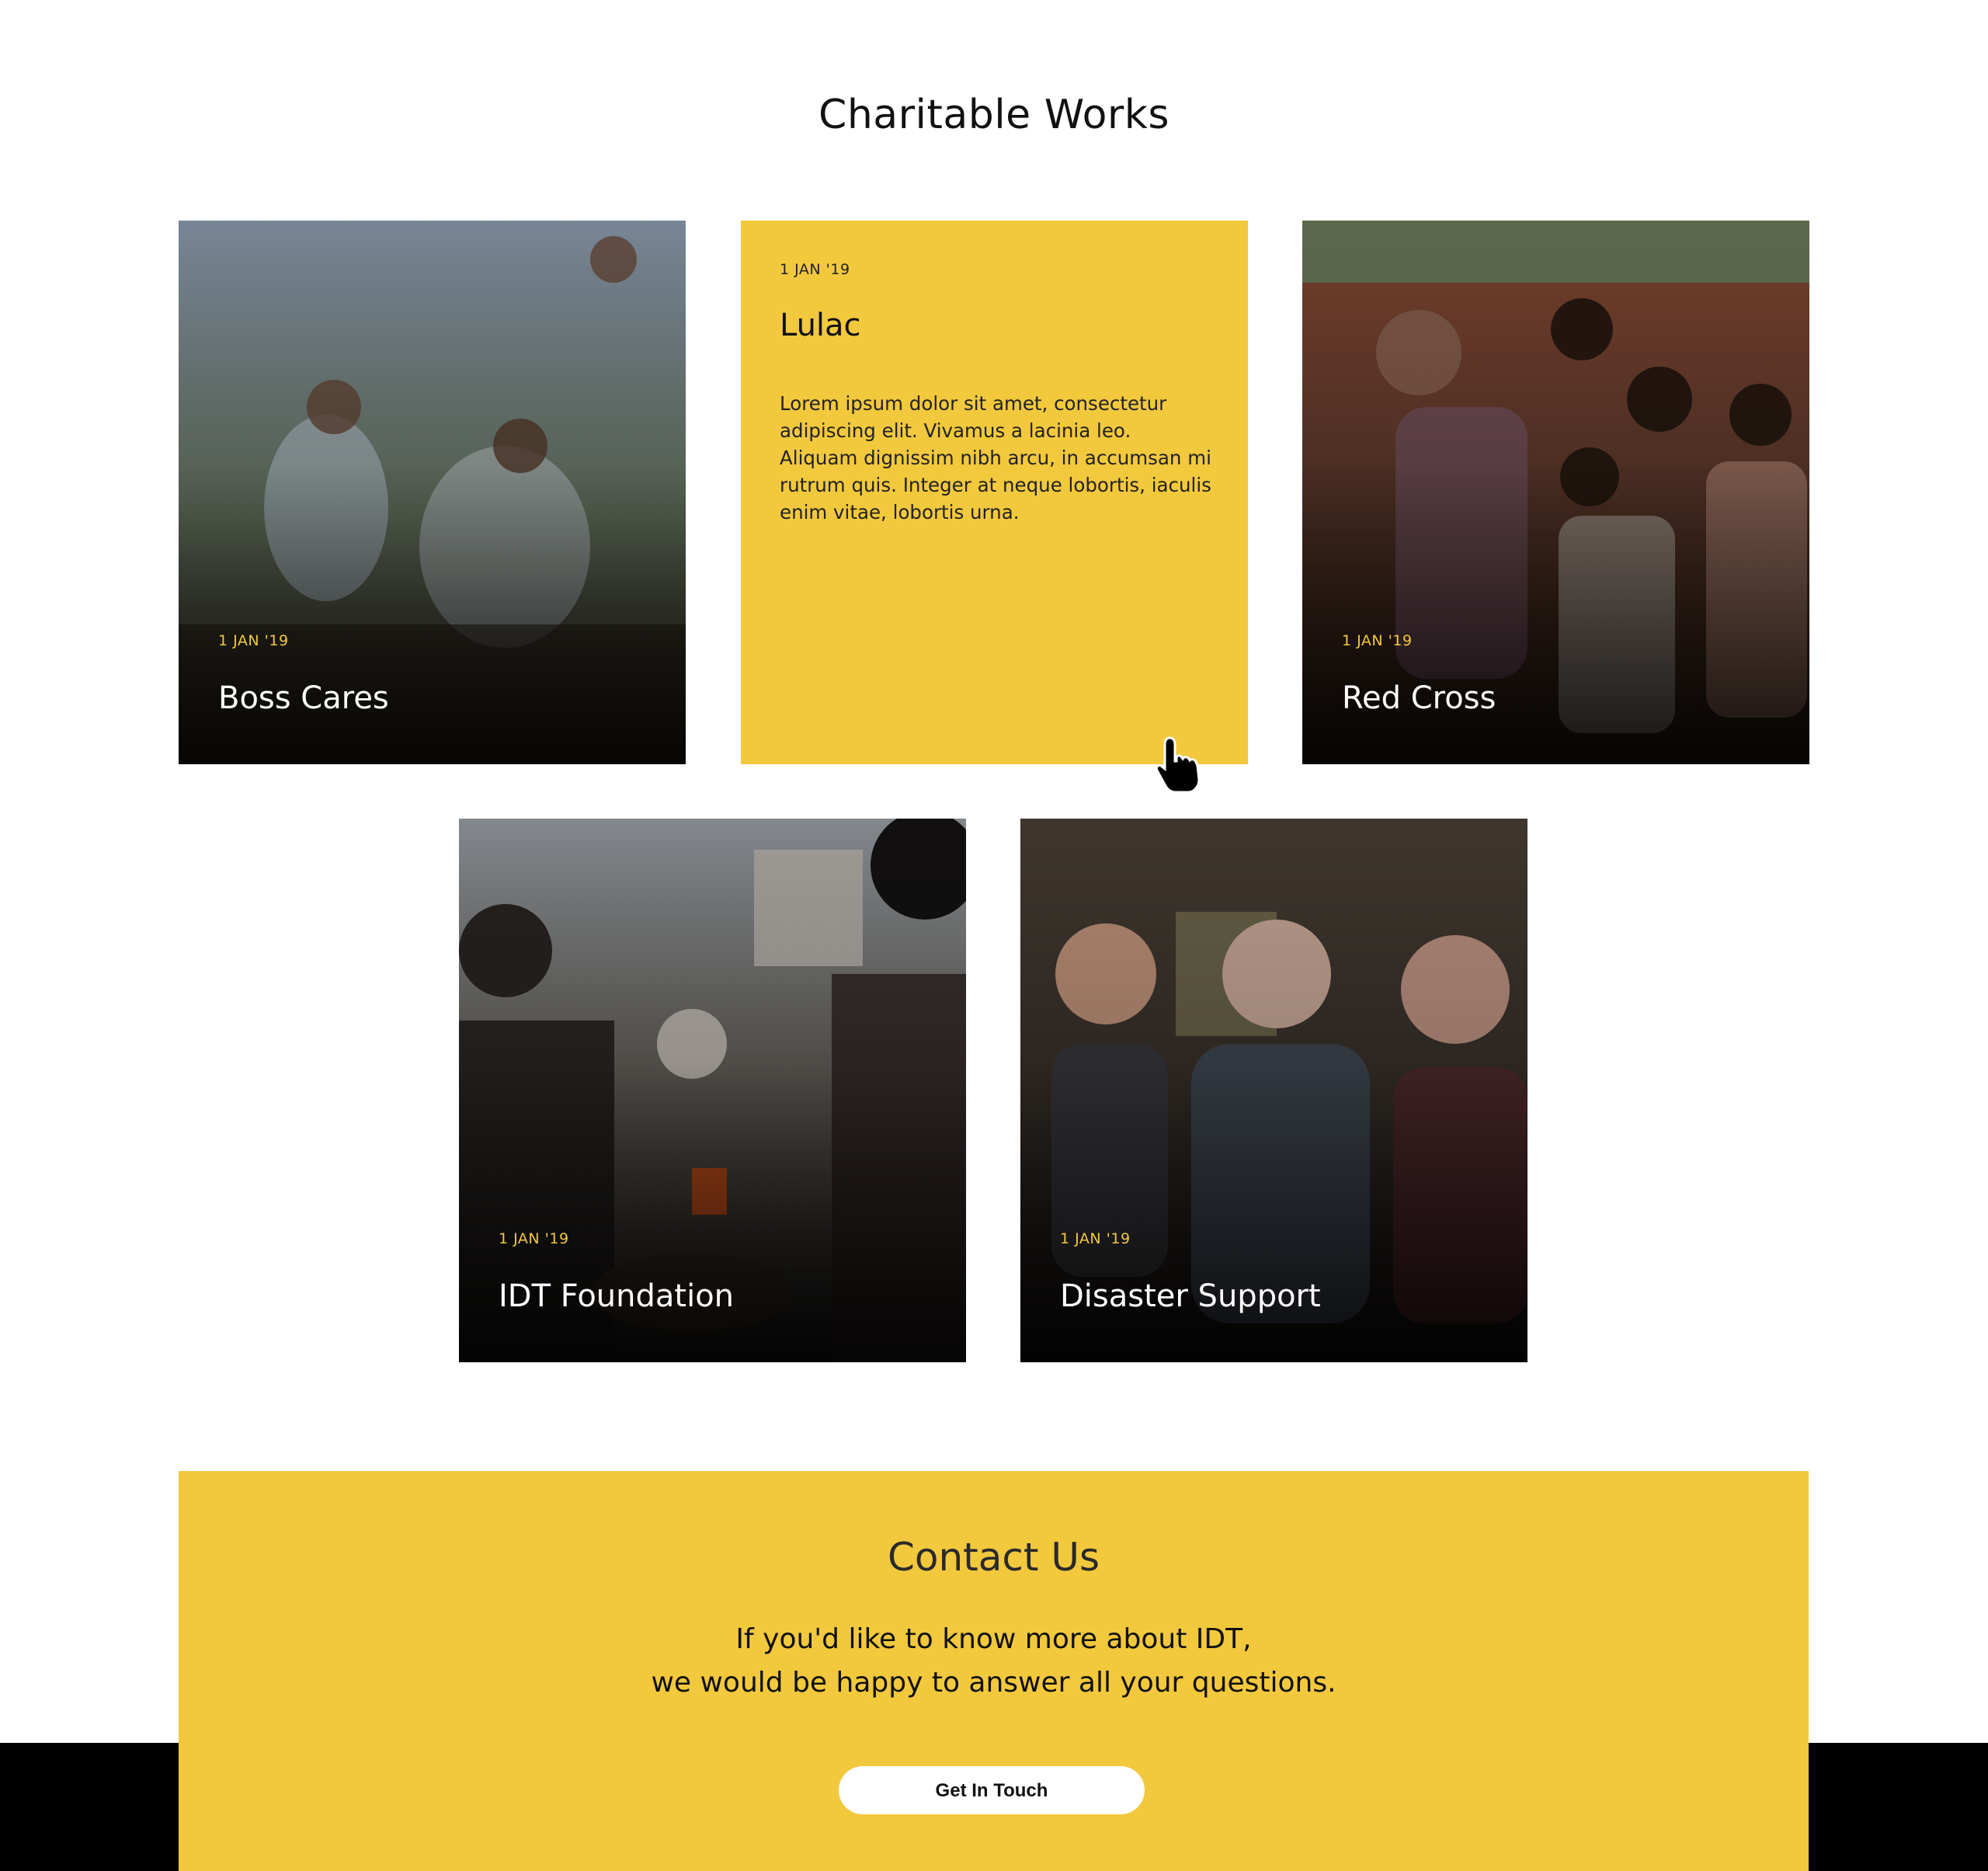 This screenshot has height=1871, width=1988. Describe the element at coordinates (713, 1090) in the screenshot. I see `card-idt-foundation: 1 JAN '19 IDT Foundation` at that location.